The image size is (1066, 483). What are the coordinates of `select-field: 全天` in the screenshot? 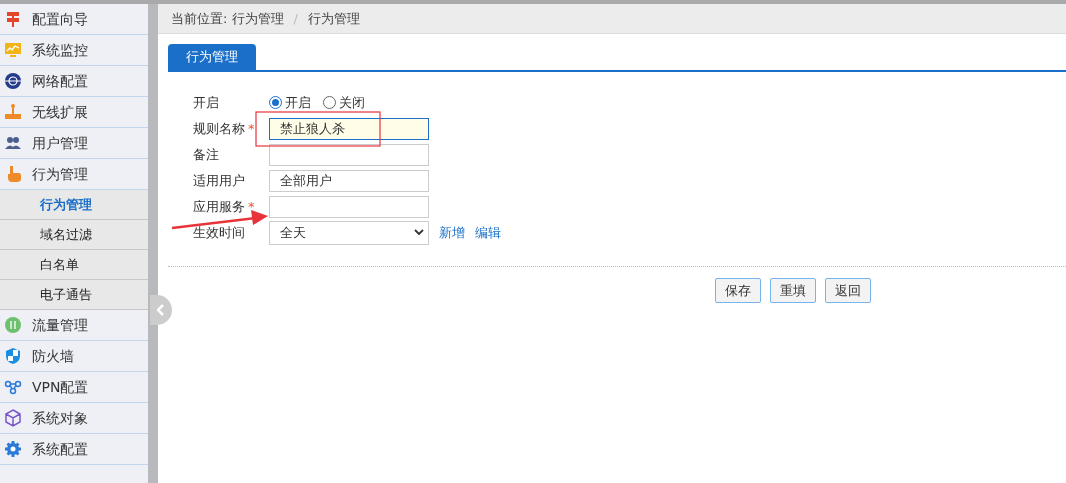 It's located at (349, 232).